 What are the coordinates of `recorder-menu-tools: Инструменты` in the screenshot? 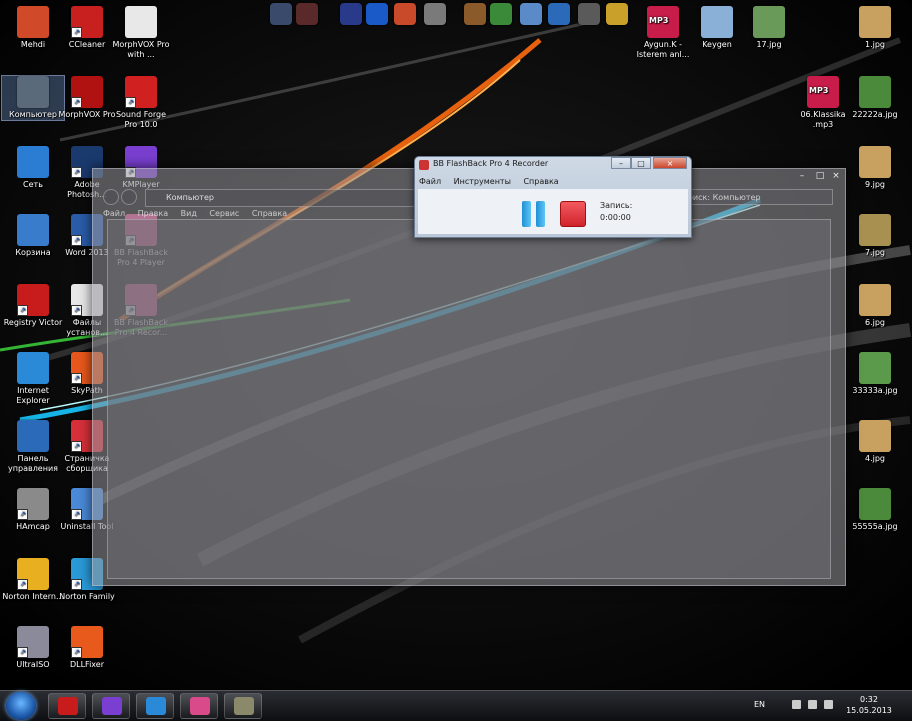 It's located at (482, 181).